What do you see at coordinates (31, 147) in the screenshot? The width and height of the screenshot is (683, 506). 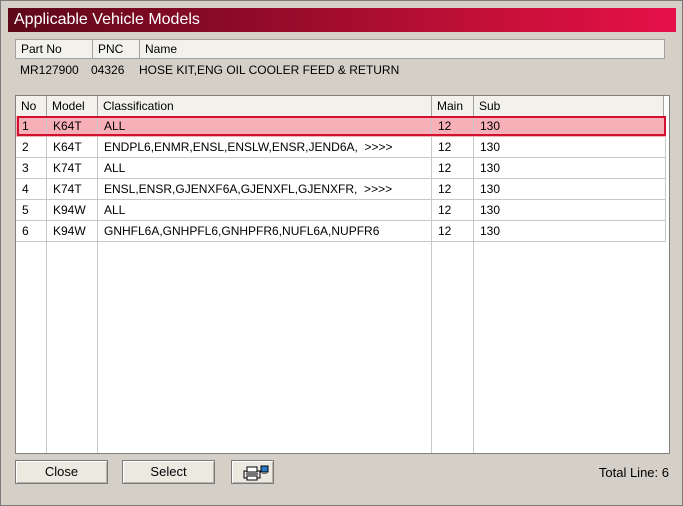 I see `cell-no: 2` at bounding box center [31, 147].